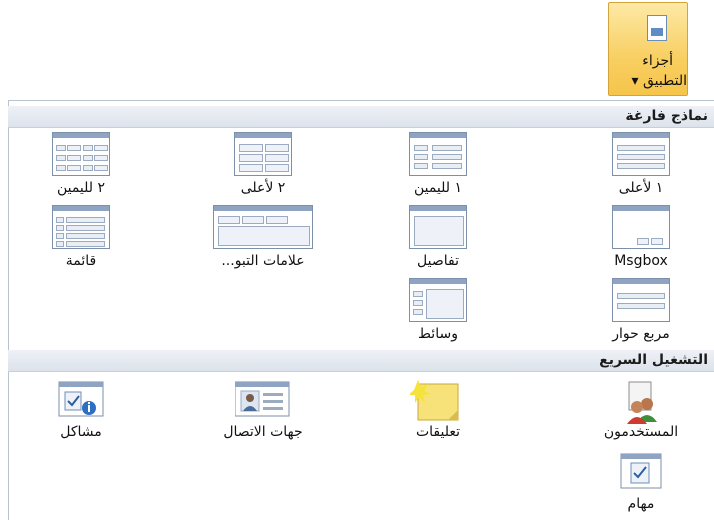  What do you see at coordinates (263, 432) in the screenshot?
I see `quick-start-label: جهات الاتصال` at bounding box center [263, 432].